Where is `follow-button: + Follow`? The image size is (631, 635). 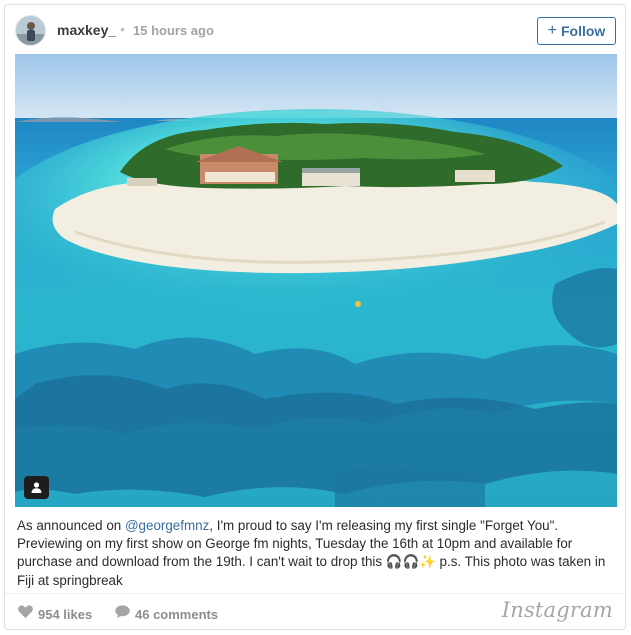
follow-button: + Follow is located at coordinates (576, 31).